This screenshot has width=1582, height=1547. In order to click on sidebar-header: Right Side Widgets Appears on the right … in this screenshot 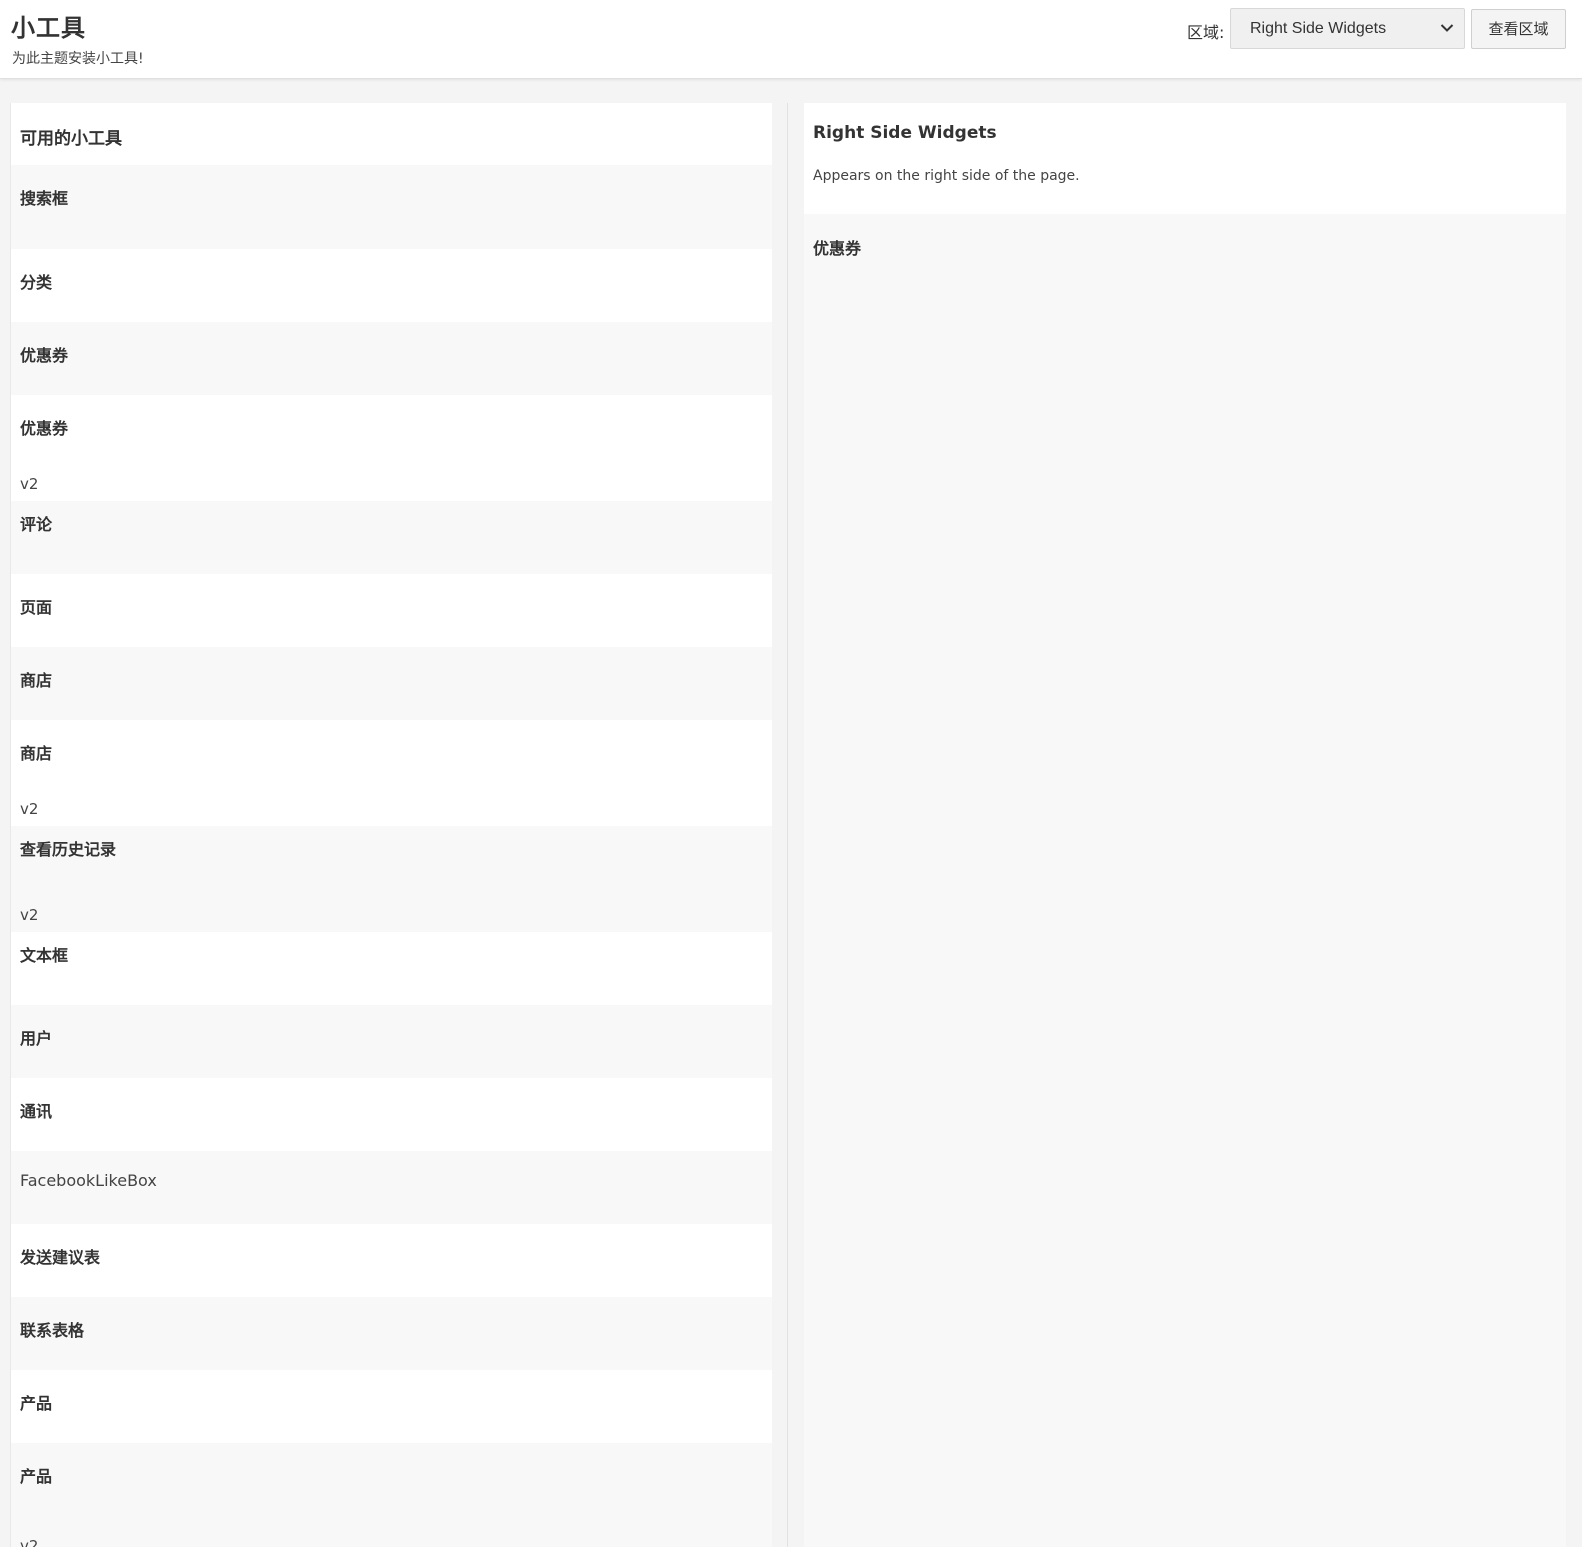, I will do `click(1185, 158)`.